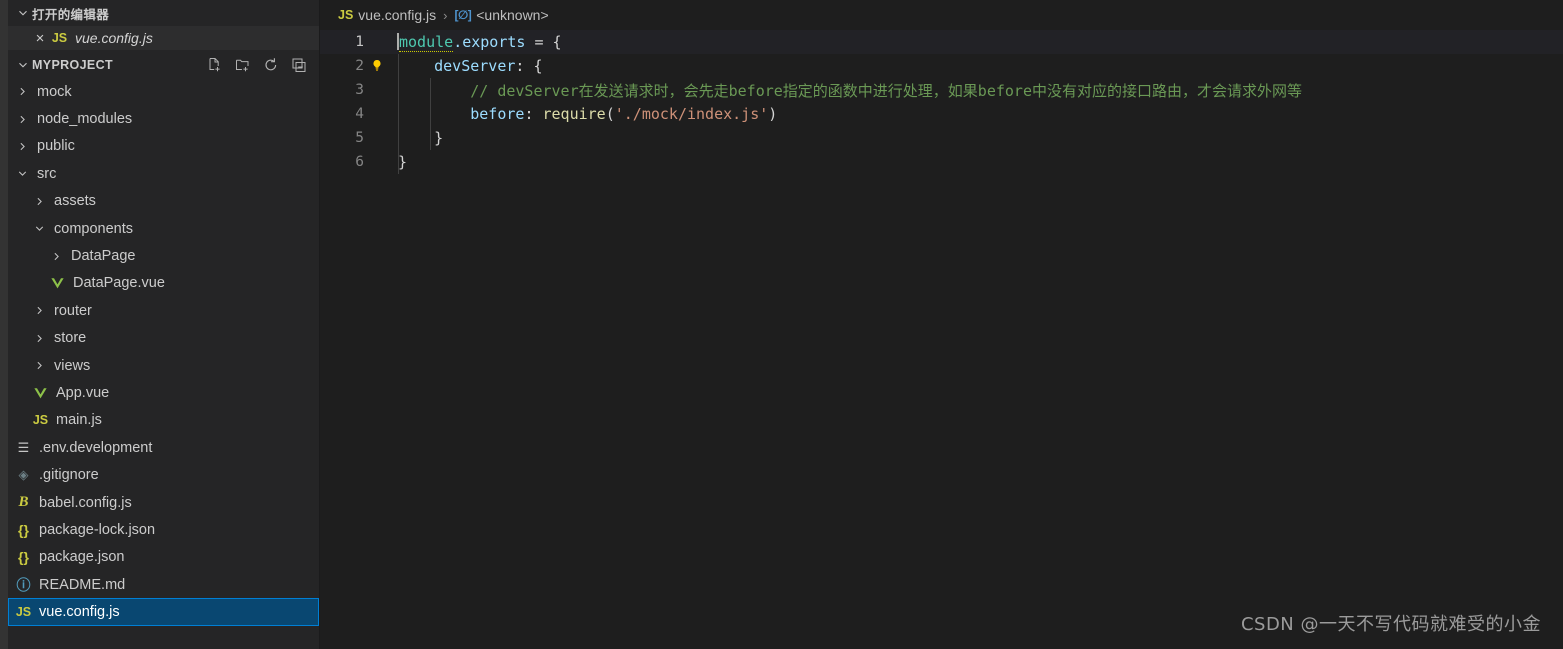 The height and width of the screenshot is (649, 1563). What do you see at coordinates (75, 201) in the screenshot?
I see `tree-item-label: assets` at bounding box center [75, 201].